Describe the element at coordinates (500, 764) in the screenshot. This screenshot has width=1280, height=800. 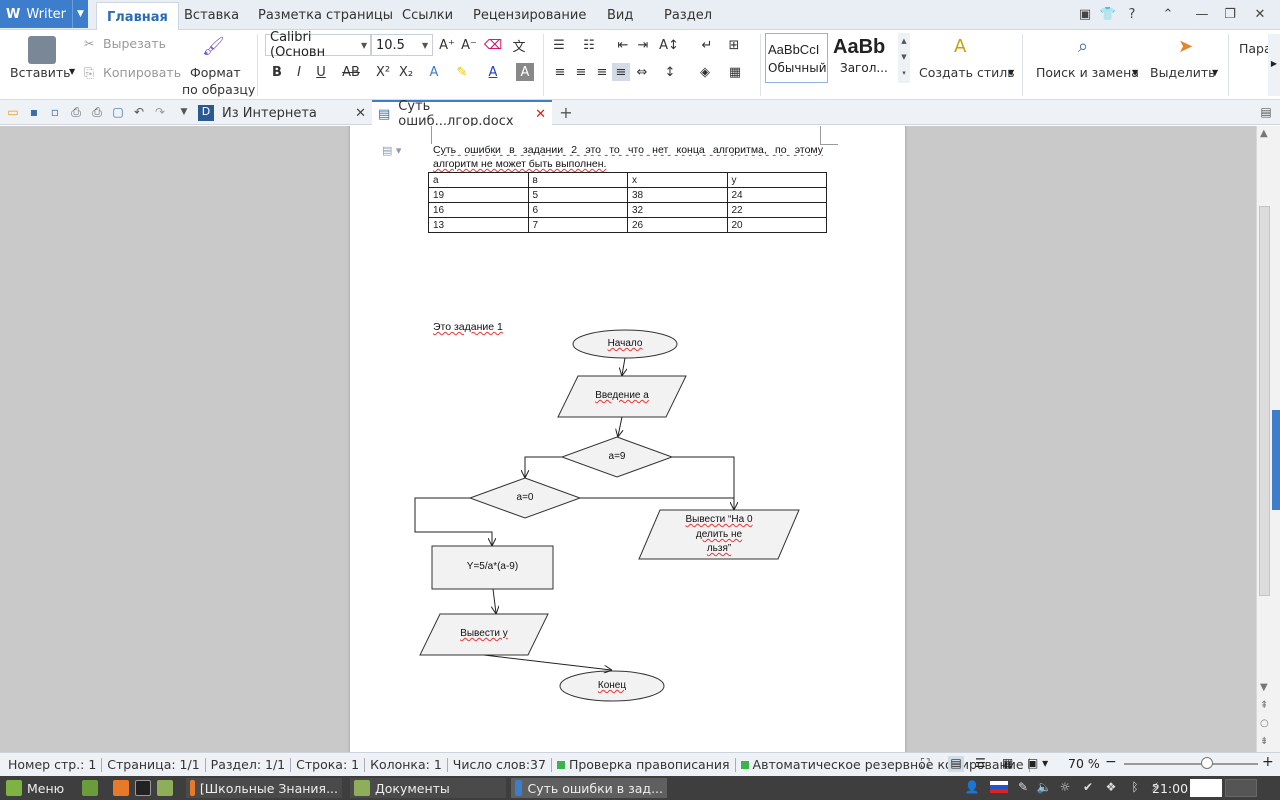
I see `status-words: Число слов:37` at that location.